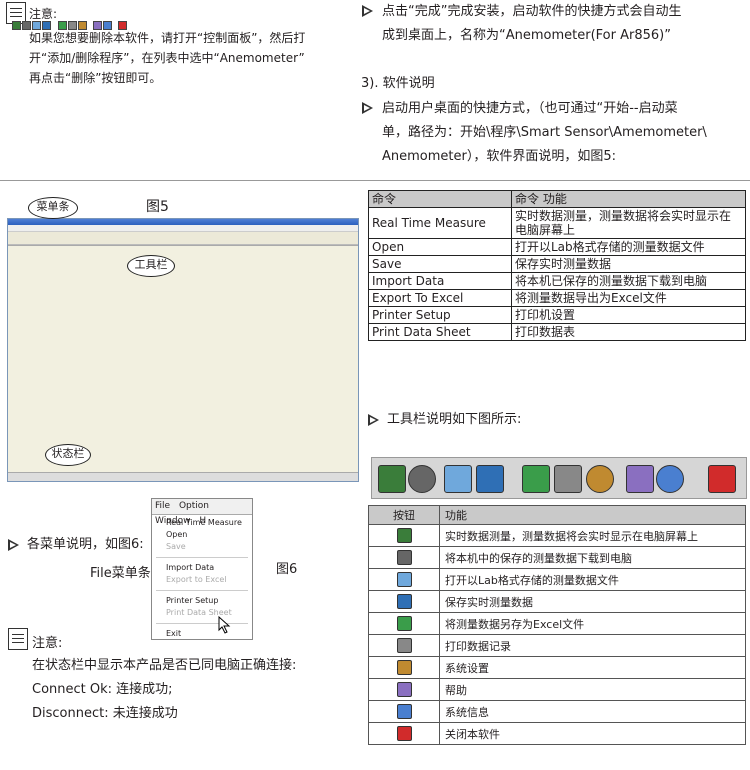 The height and width of the screenshot is (770, 750). I want to click on button-function: 系统设置, so click(592, 667).